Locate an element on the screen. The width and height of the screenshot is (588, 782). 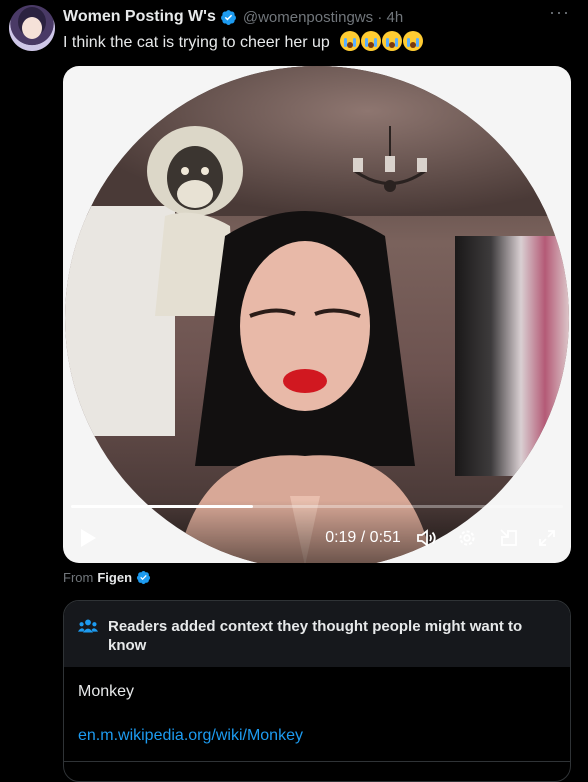
fullscreen-icon is located at coordinates (547, 538).